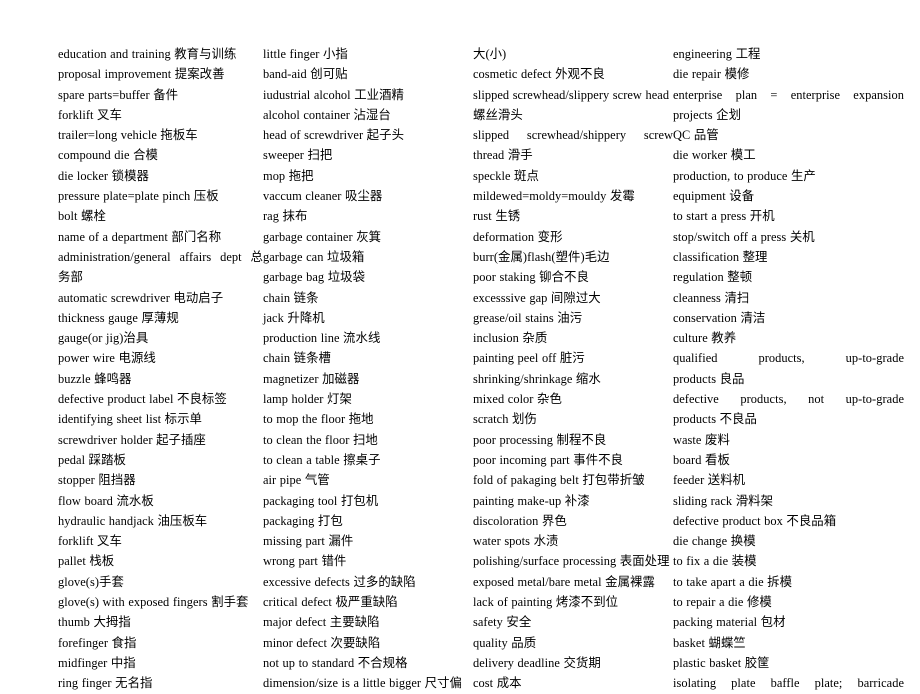 The height and width of the screenshot is (694, 920). What do you see at coordinates (94, 622) in the screenshot?
I see `glossary-entry: thumb 大拇指` at bounding box center [94, 622].